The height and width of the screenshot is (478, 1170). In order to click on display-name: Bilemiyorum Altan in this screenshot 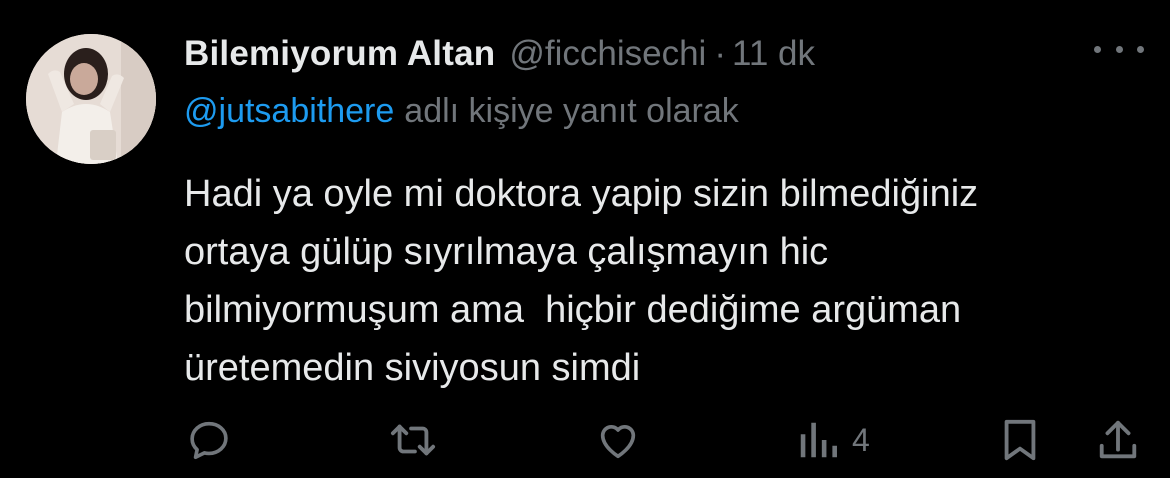, I will do `click(339, 54)`.